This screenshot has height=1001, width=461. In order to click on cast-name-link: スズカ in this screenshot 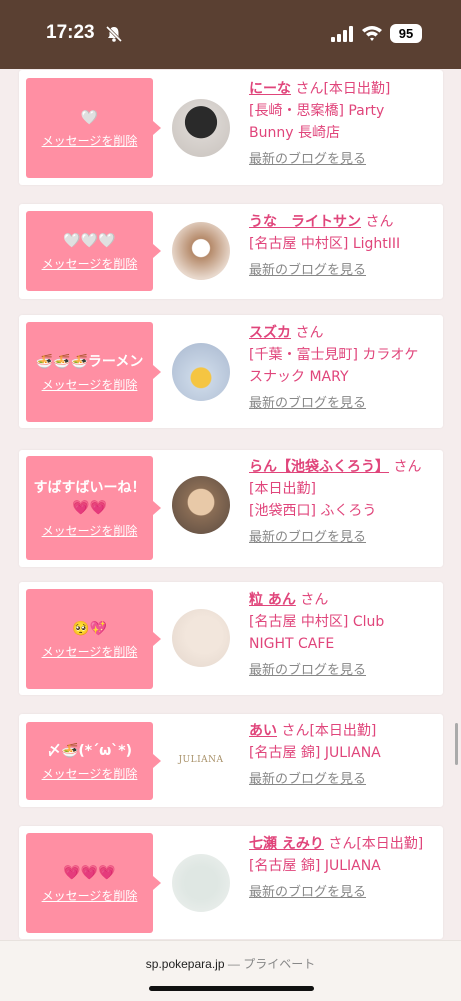, I will do `click(270, 333)`.